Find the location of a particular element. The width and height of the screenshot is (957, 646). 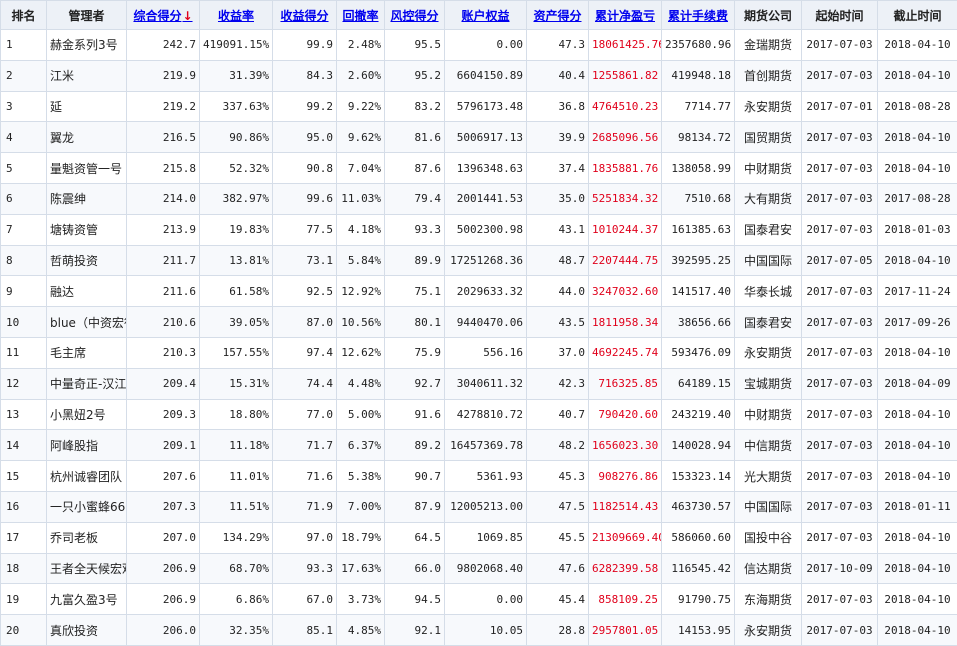

return-score-cell: 73.1 is located at coordinates (305, 260).